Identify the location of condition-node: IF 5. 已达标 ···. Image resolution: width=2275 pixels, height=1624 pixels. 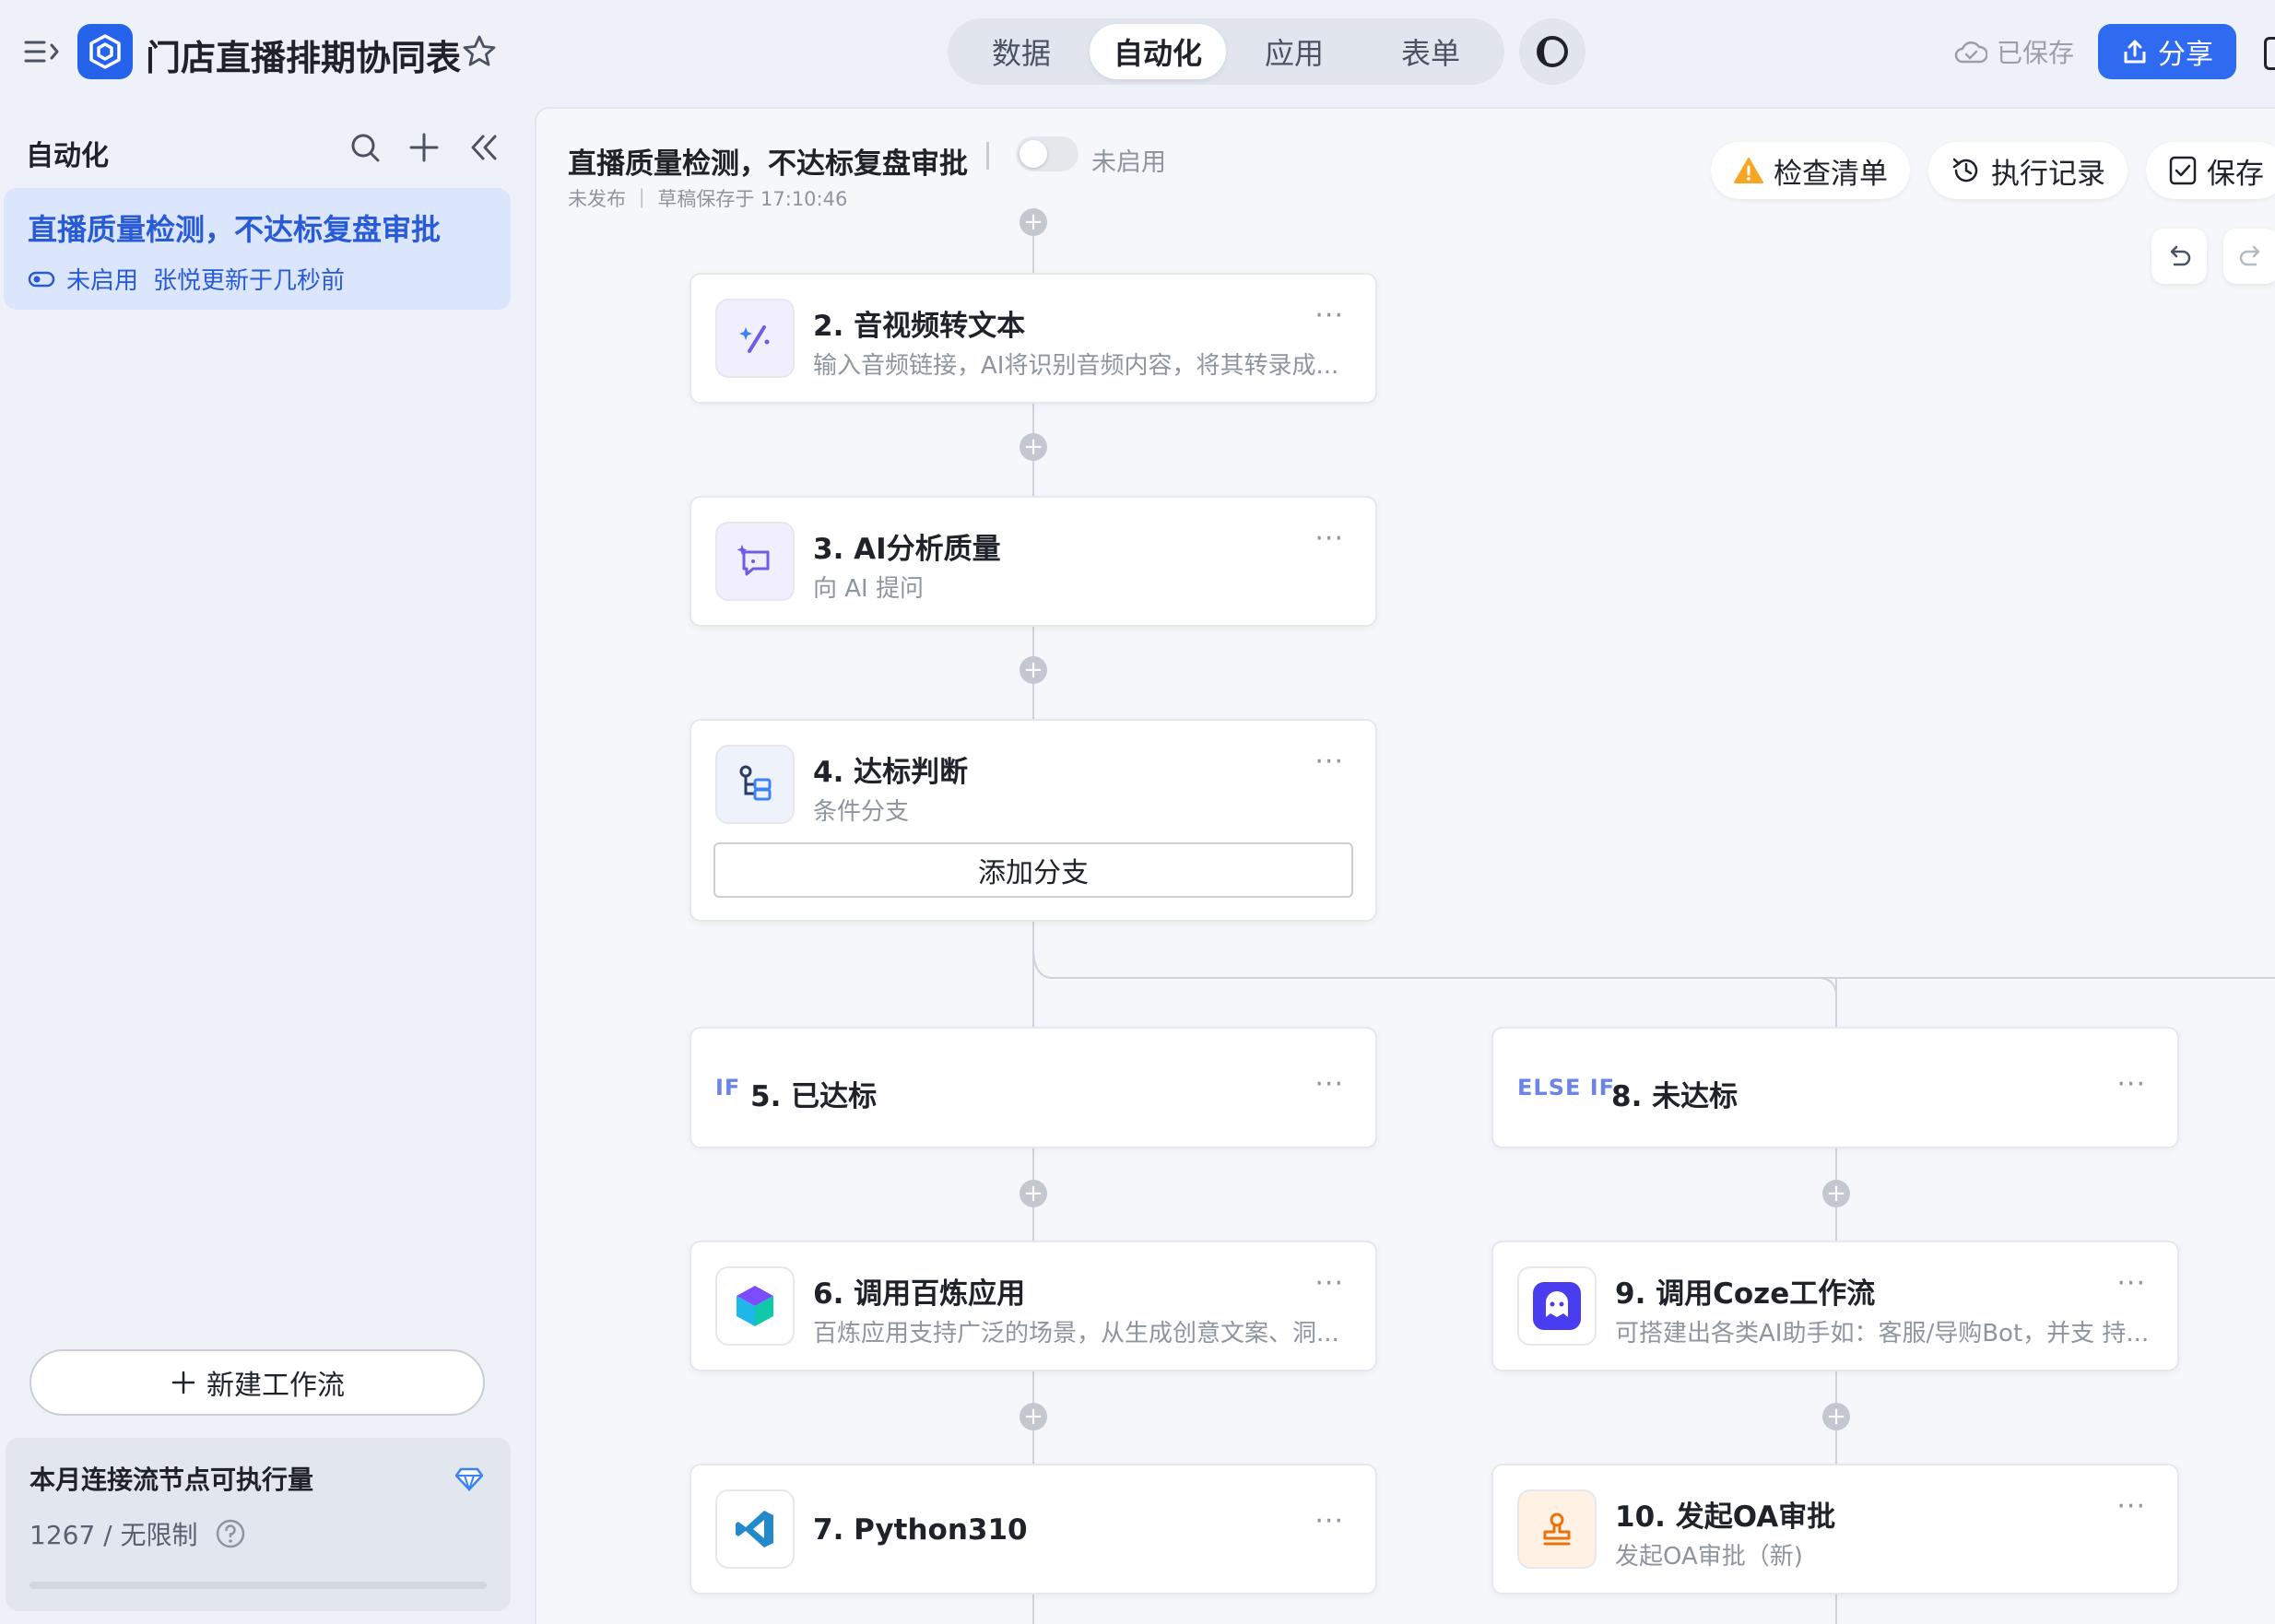
(1033, 1087).